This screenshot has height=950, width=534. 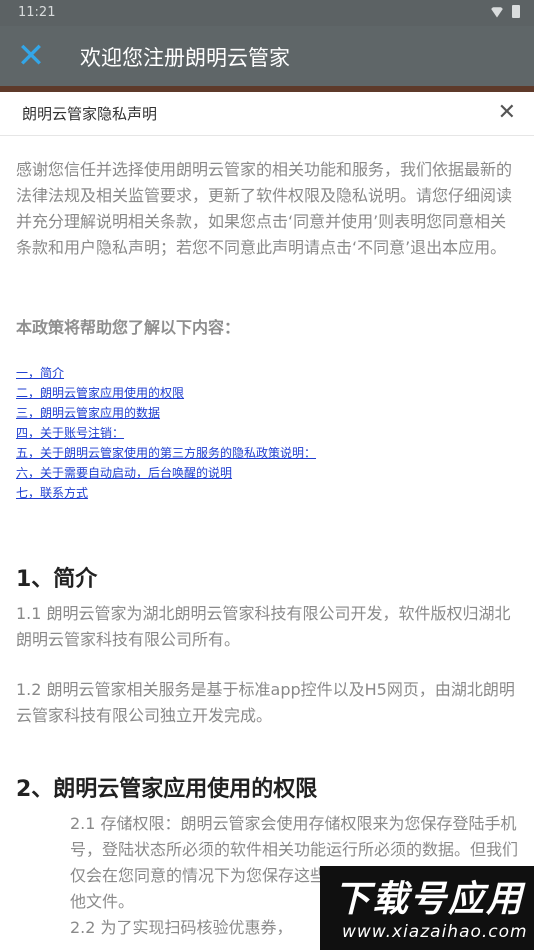 What do you see at coordinates (167, 789) in the screenshot?
I see `section2-heading: 2、朗明云管家应用使用的权限` at bounding box center [167, 789].